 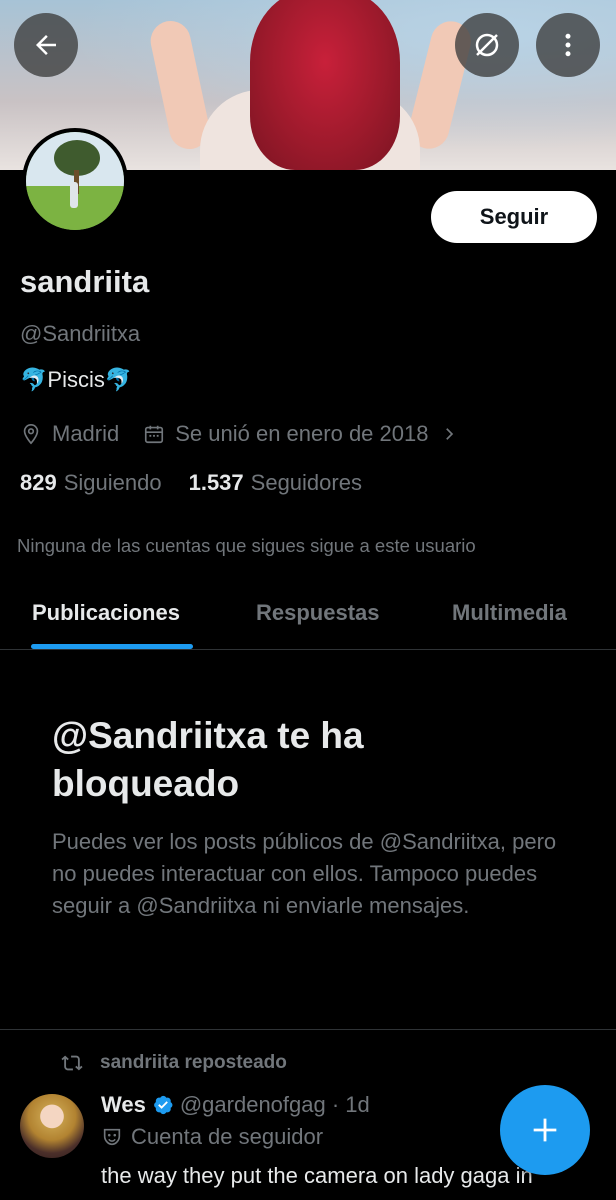 I want to click on banner-hair, so click(x=325, y=85).